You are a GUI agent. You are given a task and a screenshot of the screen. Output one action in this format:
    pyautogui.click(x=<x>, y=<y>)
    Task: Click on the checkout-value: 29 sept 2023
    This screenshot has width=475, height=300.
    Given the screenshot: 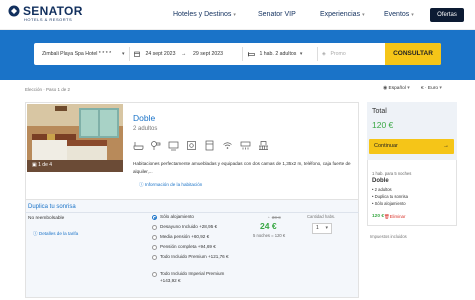 What is the action you would take?
    pyautogui.click(x=208, y=54)
    